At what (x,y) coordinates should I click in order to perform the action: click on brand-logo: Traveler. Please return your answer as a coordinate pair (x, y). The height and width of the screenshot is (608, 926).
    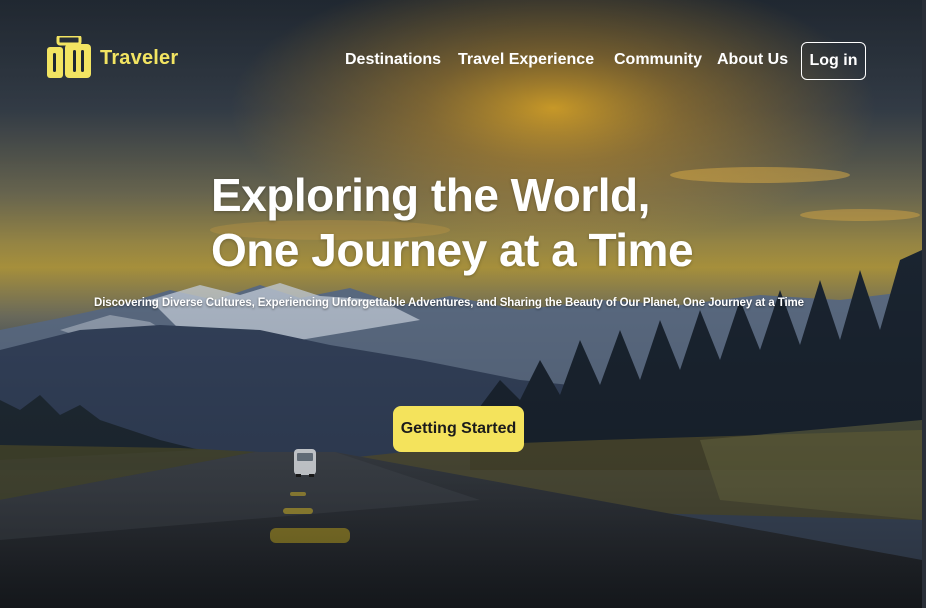
    Looking at the image, I should click on (112, 58).